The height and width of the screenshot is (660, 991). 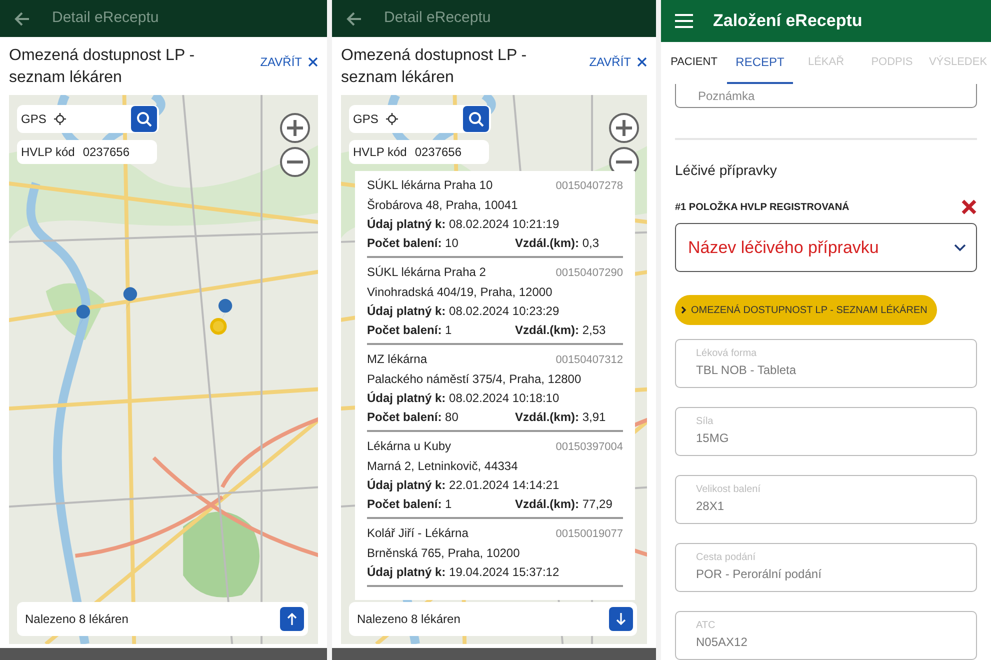 I want to click on distance-text: Vzdál.(km): 77,29, so click(x=563, y=504).